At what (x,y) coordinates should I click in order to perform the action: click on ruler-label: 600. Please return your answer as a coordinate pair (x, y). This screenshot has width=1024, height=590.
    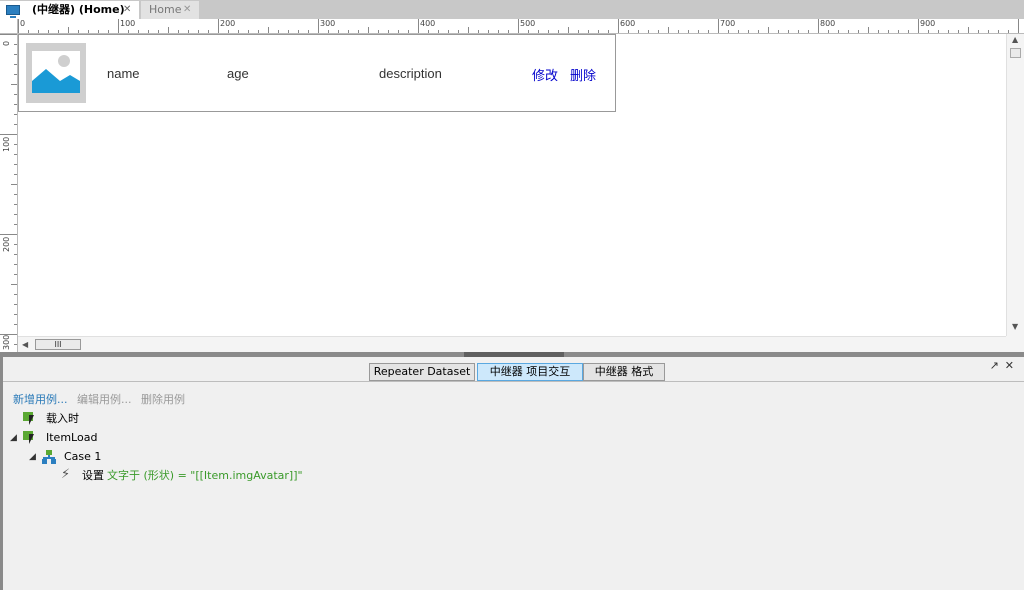
    Looking at the image, I should click on (628, 23).